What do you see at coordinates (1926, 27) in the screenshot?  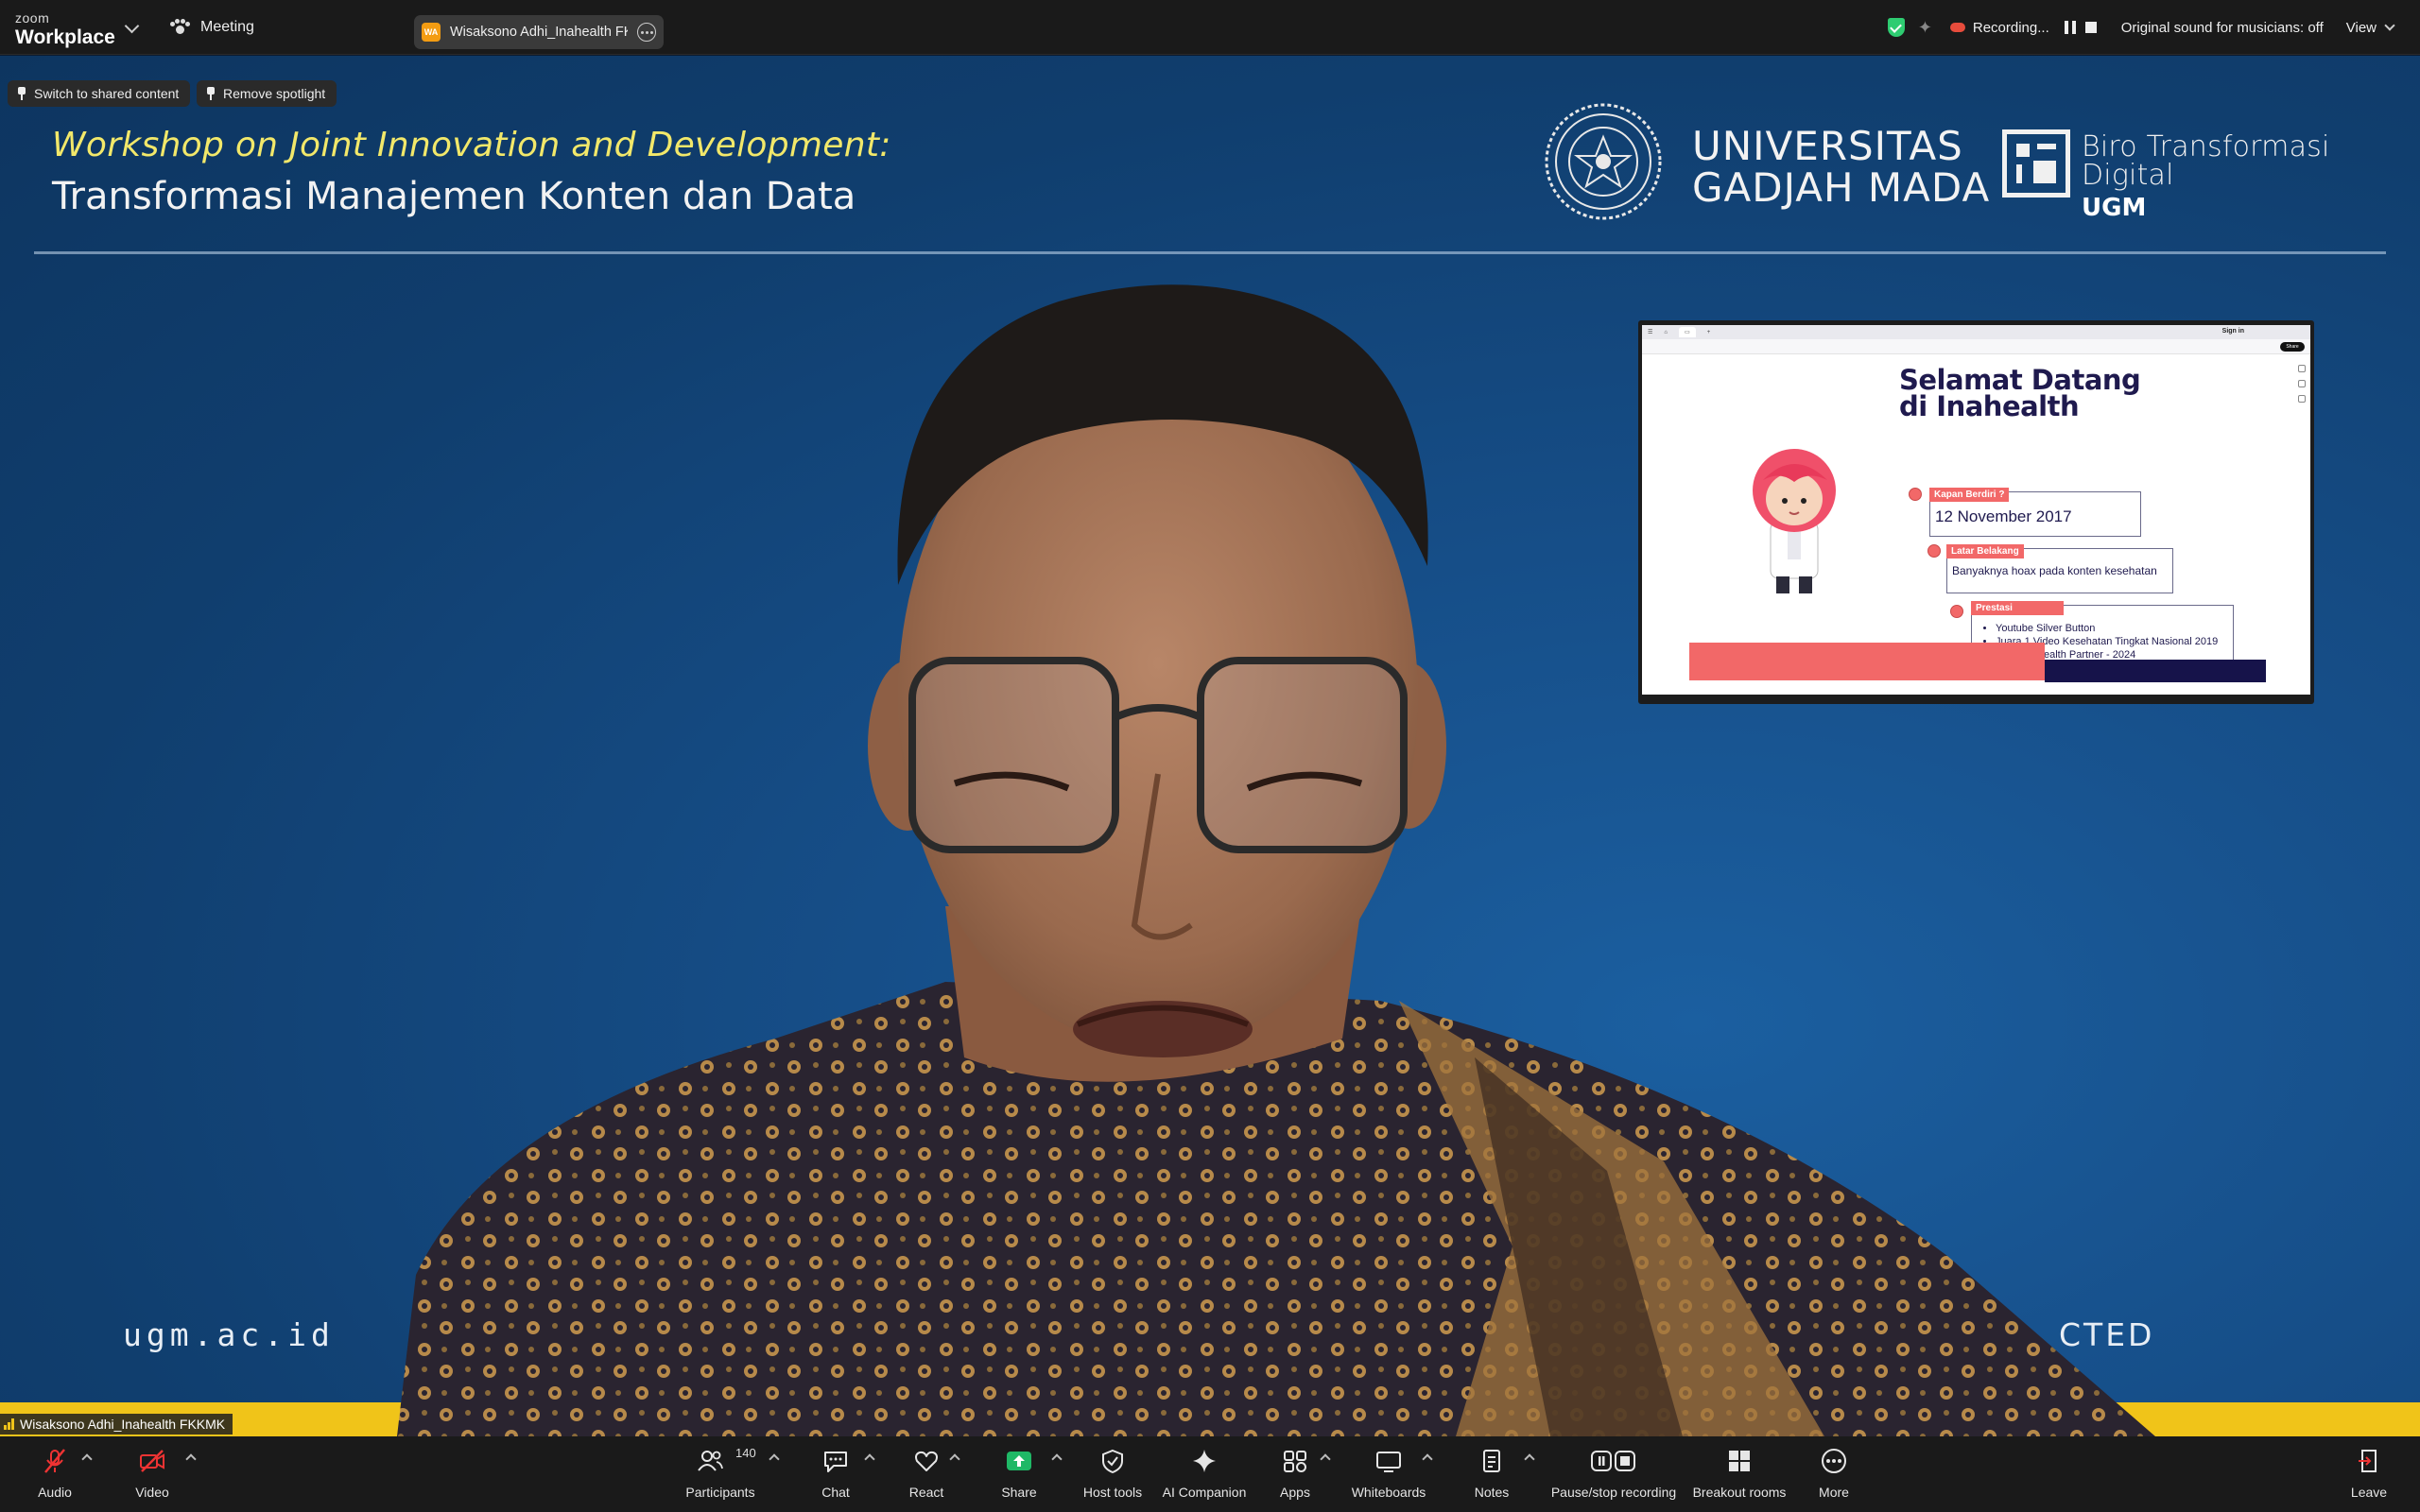 I see `sparkle-icon: ✦` at bounding box center [1926, 27].